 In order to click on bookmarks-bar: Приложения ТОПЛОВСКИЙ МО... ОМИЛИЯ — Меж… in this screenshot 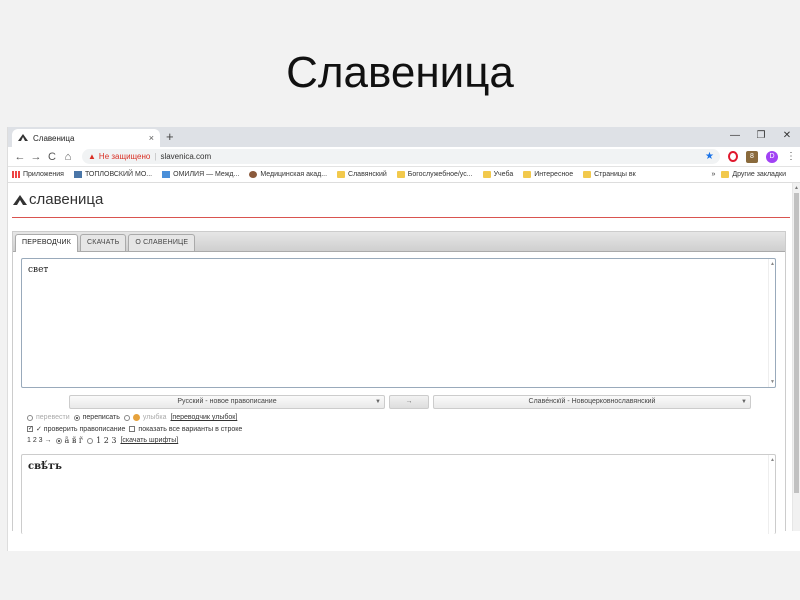, I will do `click(404, 175)`.